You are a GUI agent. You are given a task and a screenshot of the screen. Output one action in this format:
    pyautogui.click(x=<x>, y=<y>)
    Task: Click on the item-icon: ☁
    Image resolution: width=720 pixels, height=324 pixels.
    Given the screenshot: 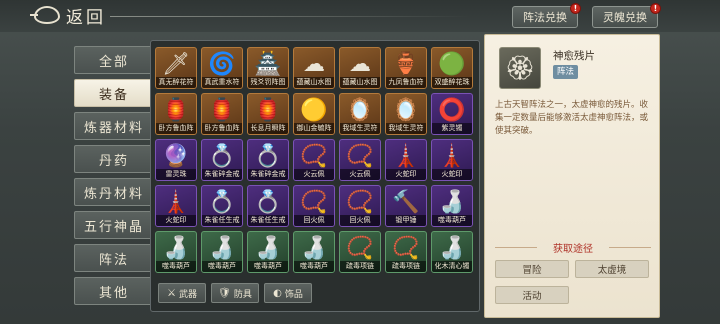 What is the action you would take?
    pyautogui.click(x=314, y=64)
    